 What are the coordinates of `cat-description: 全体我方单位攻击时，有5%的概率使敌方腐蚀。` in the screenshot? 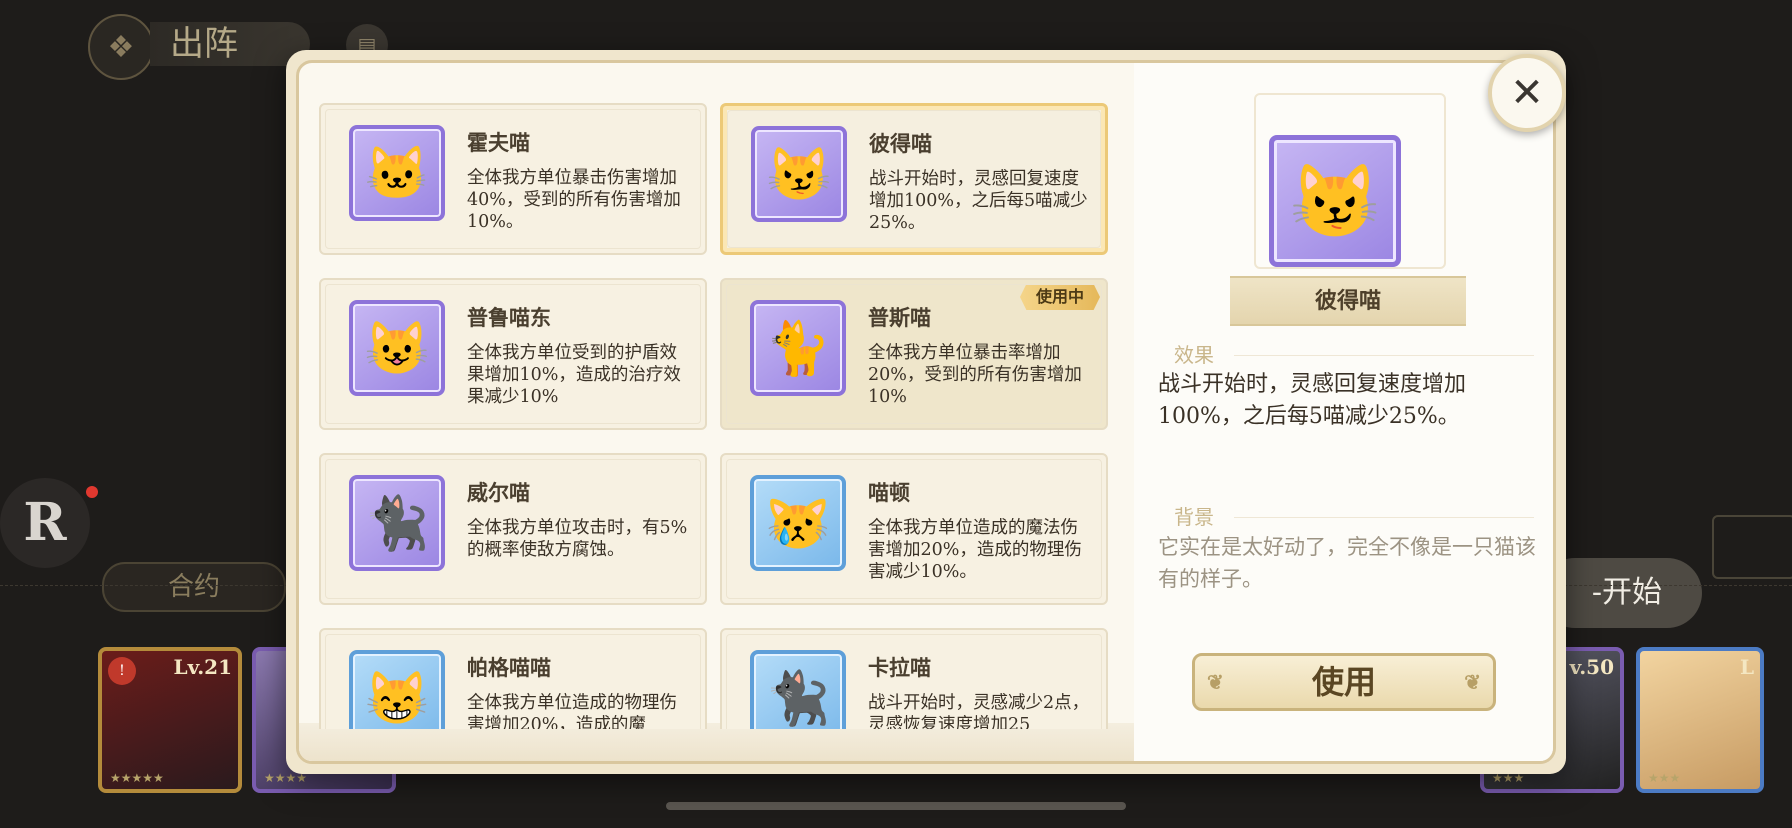 It's located at (577, 539).